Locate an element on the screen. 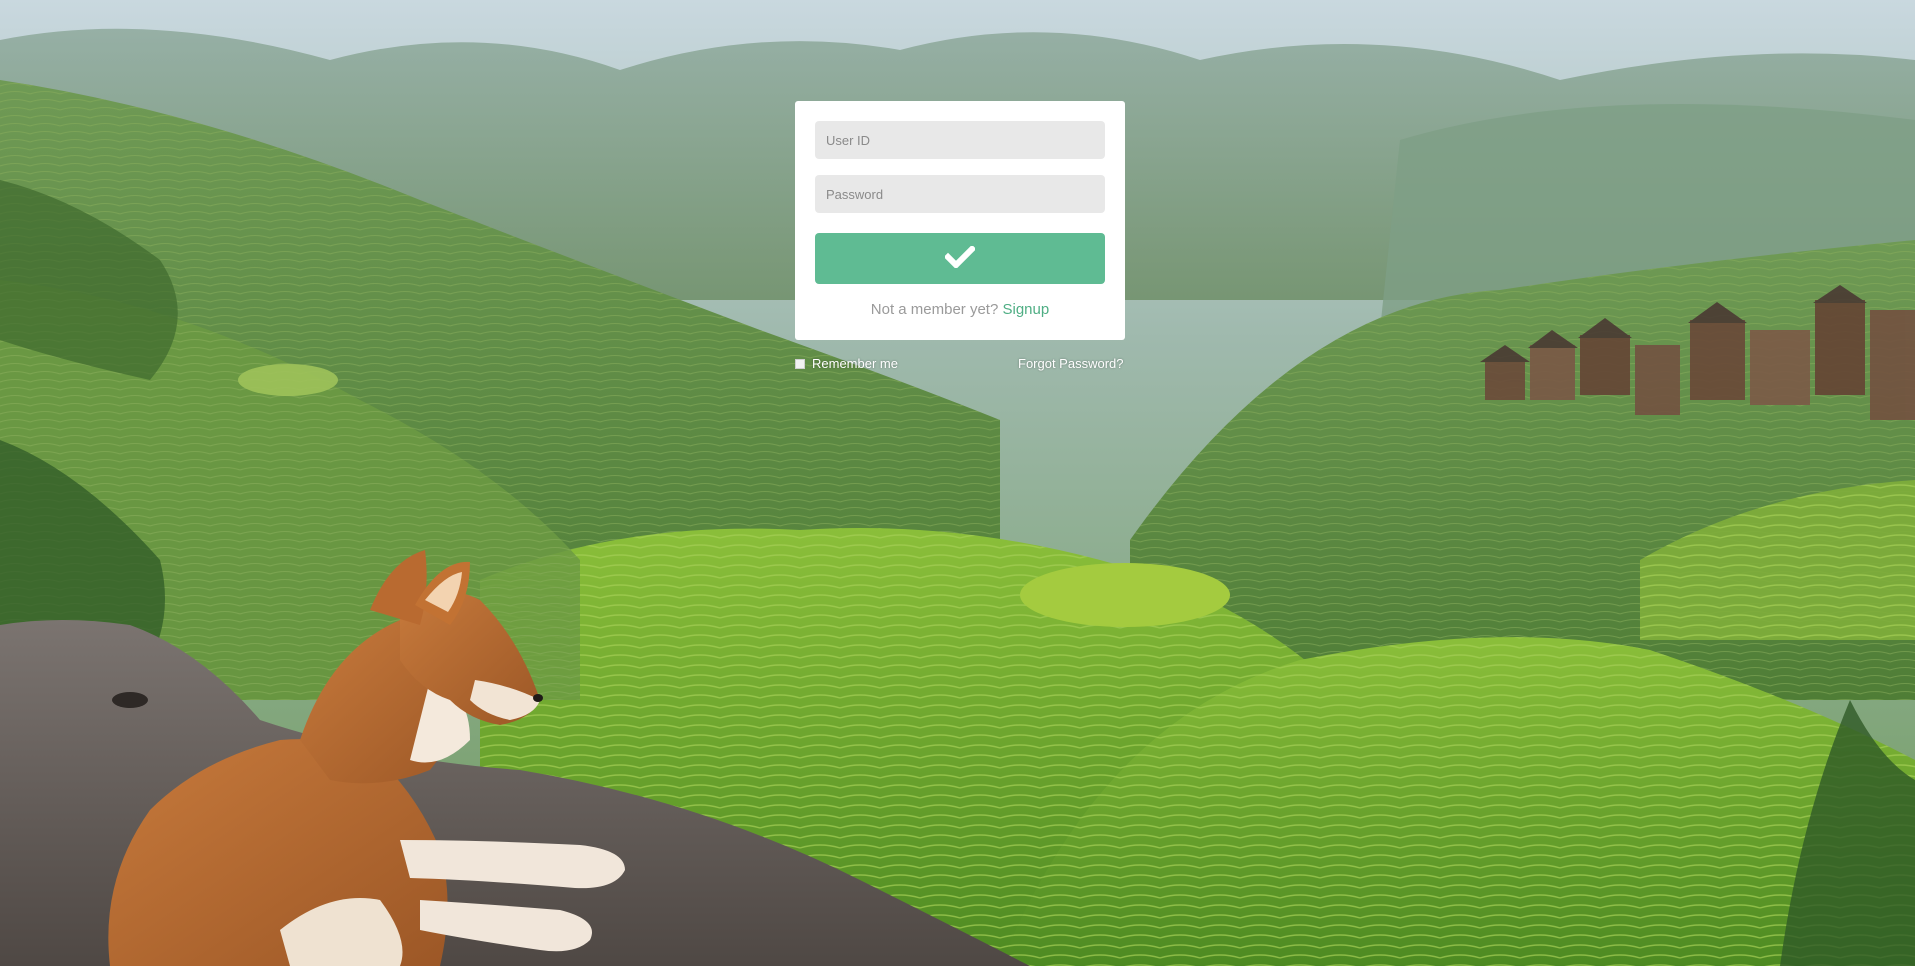 The height and width of the screenshot is (966, 1915). signup-prompt-line: Not a member yet? Signup is located at coordinates (960, 309).